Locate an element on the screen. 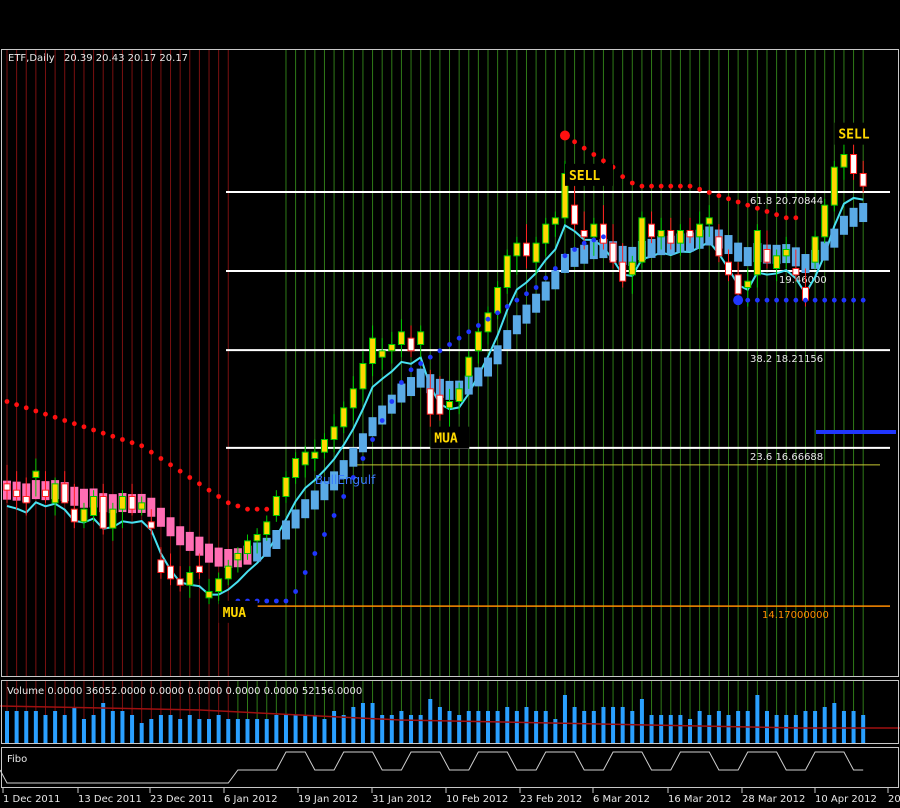 This screenshot has height=808, width=900. x-tick-label: 10 Apr 2012 is located at coordinates (846, 799).